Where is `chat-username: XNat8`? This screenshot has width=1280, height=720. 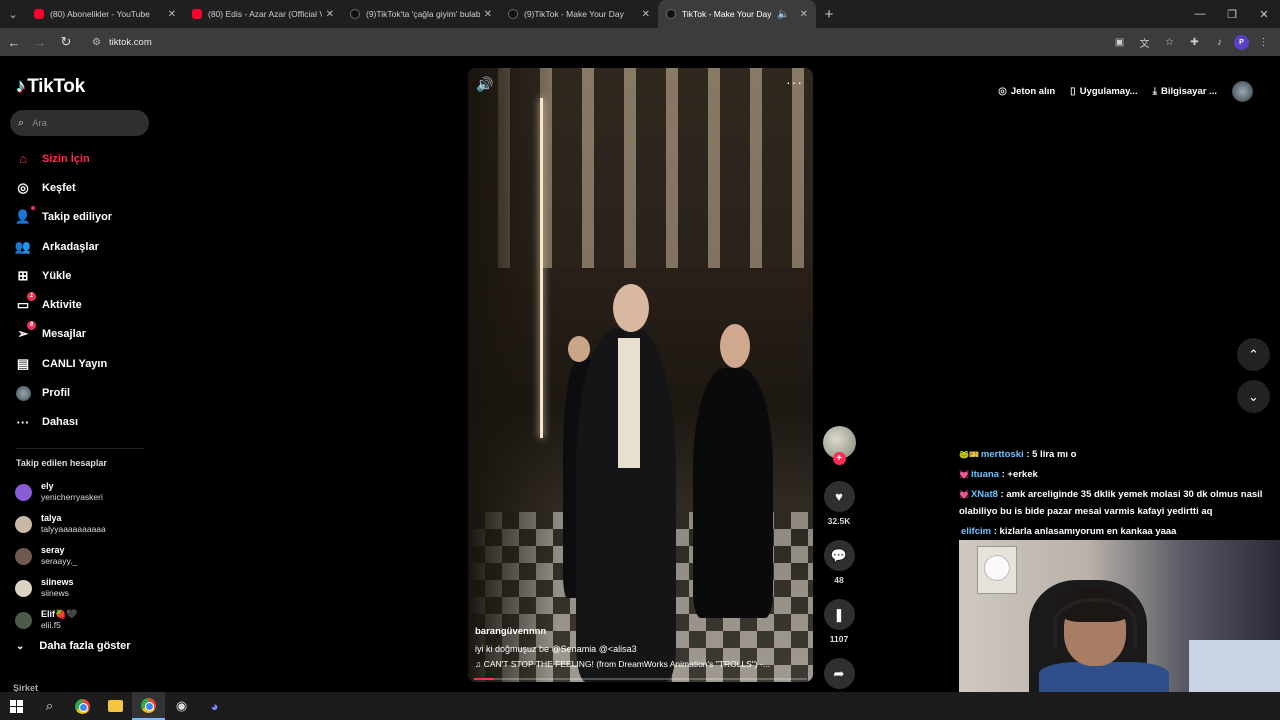 chat-username: XNat8 is located at coordinates (984, 494).